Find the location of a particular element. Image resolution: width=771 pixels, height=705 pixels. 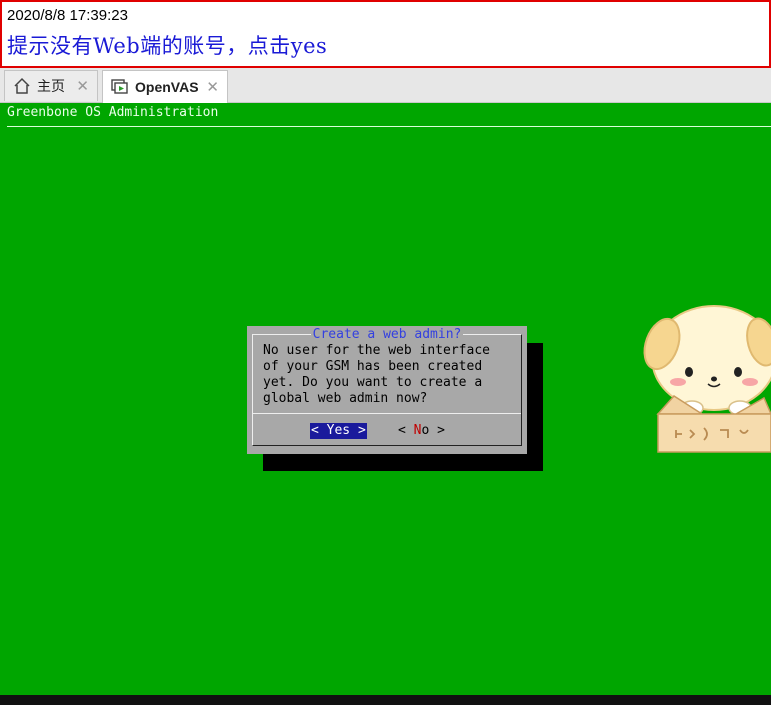

console-header: Greenbone OS Administration is located at coordinates (113, 112).